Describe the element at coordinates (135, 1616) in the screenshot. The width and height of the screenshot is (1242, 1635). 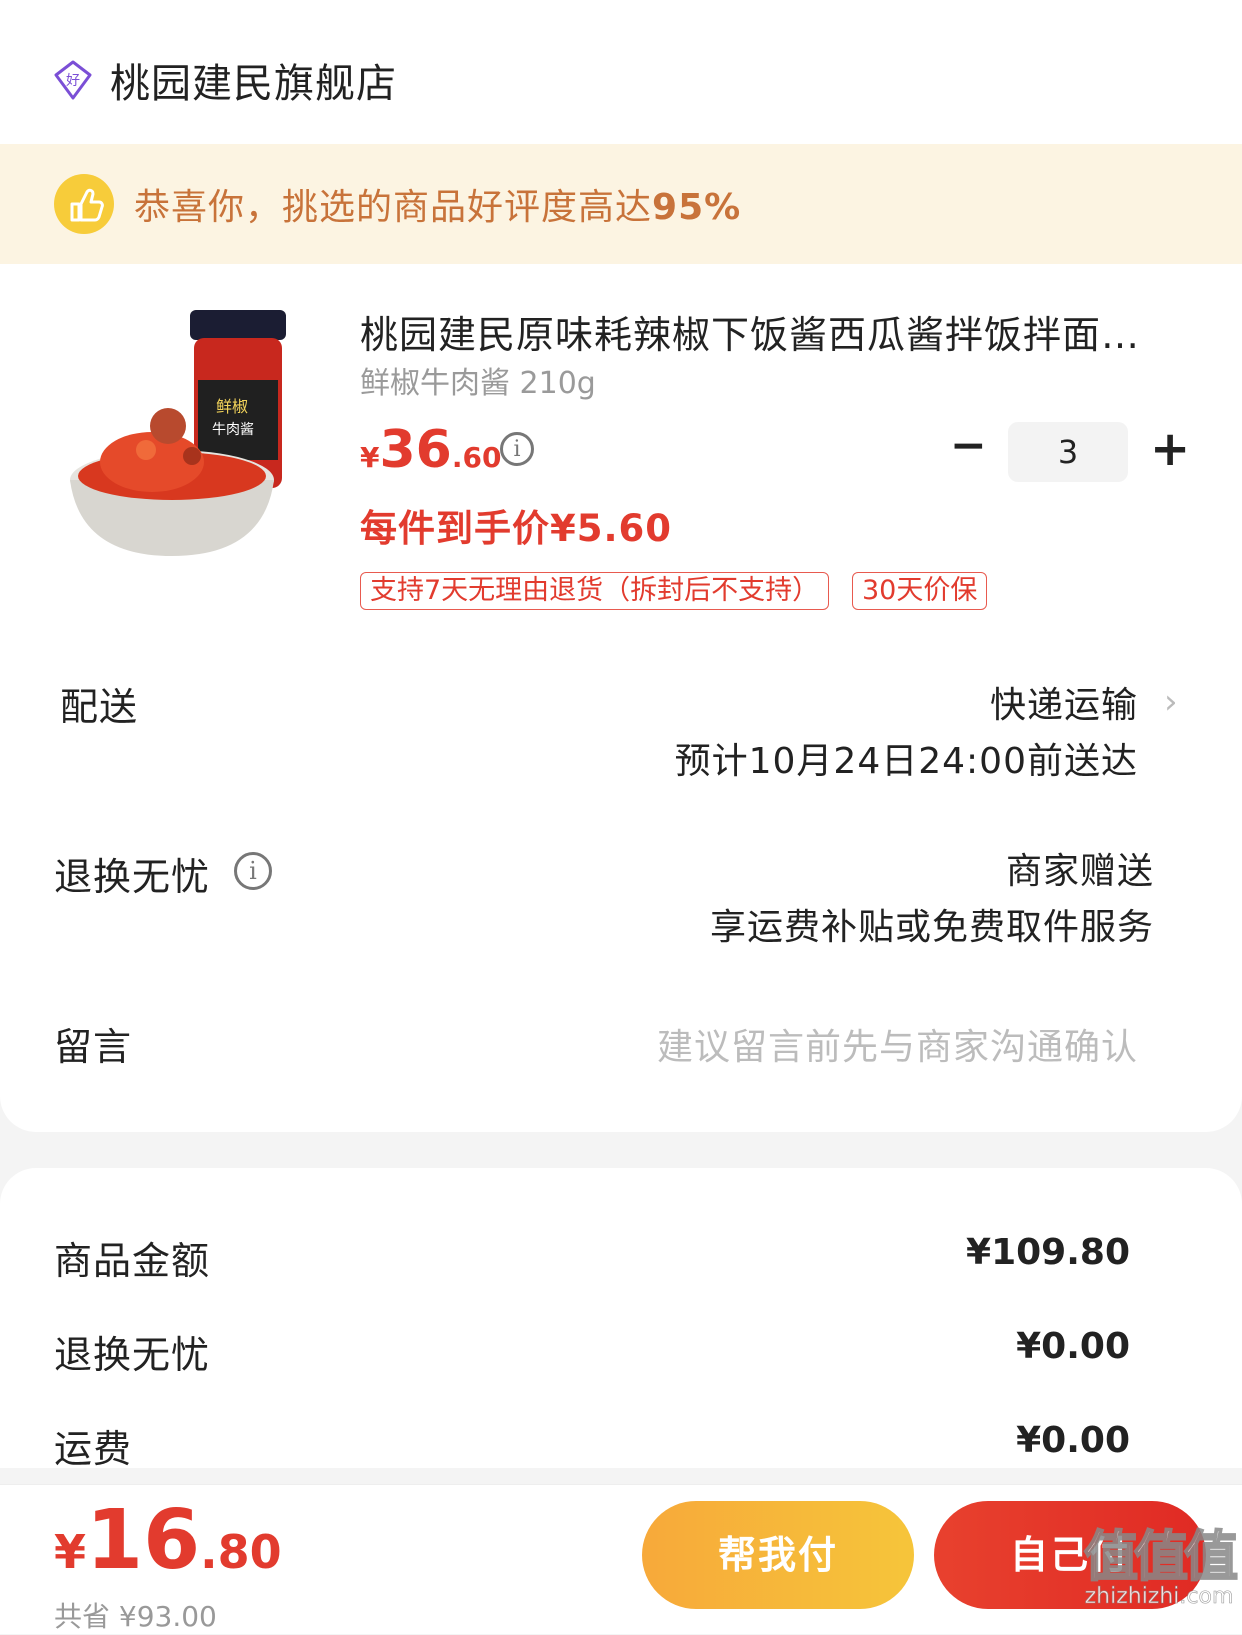
I see `saved-amount: 共省 ¥93.00` at that location.